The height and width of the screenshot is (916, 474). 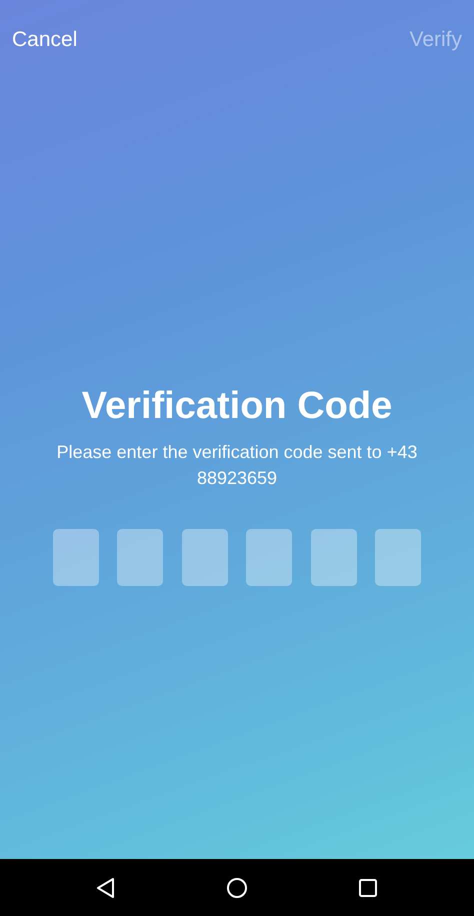 What do you see at coordinates (368, 887) in the screenshot?
I see `recents-icon` at bounding box center [368, 887].